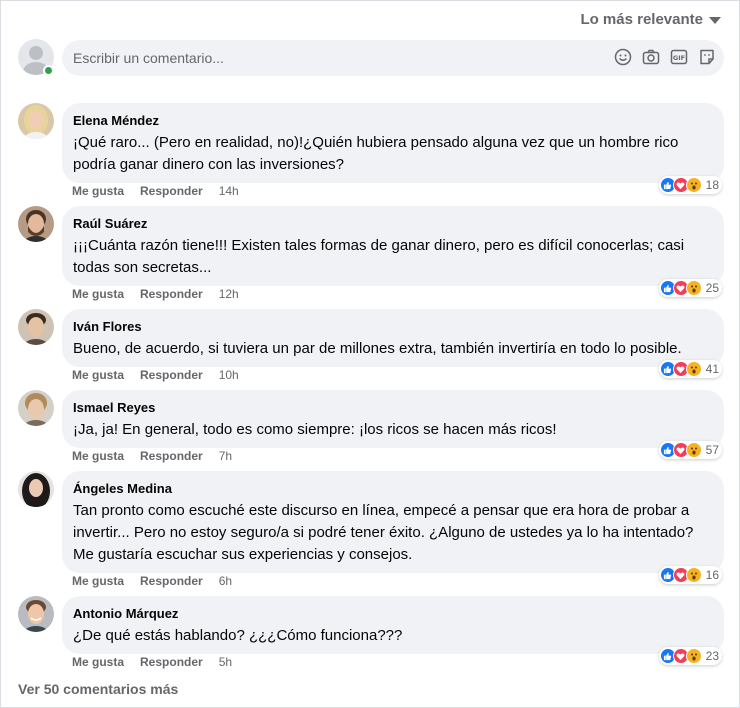  Describe the element at coordinates (229, 294) in the screenshot. I see `comment-timestamp: 12h` at that location.